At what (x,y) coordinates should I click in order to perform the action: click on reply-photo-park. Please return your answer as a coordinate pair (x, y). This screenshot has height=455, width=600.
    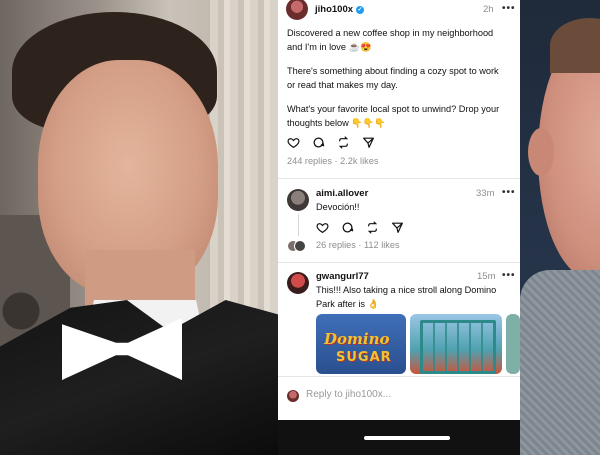
    Looking at the image, I should click on (456, 344).